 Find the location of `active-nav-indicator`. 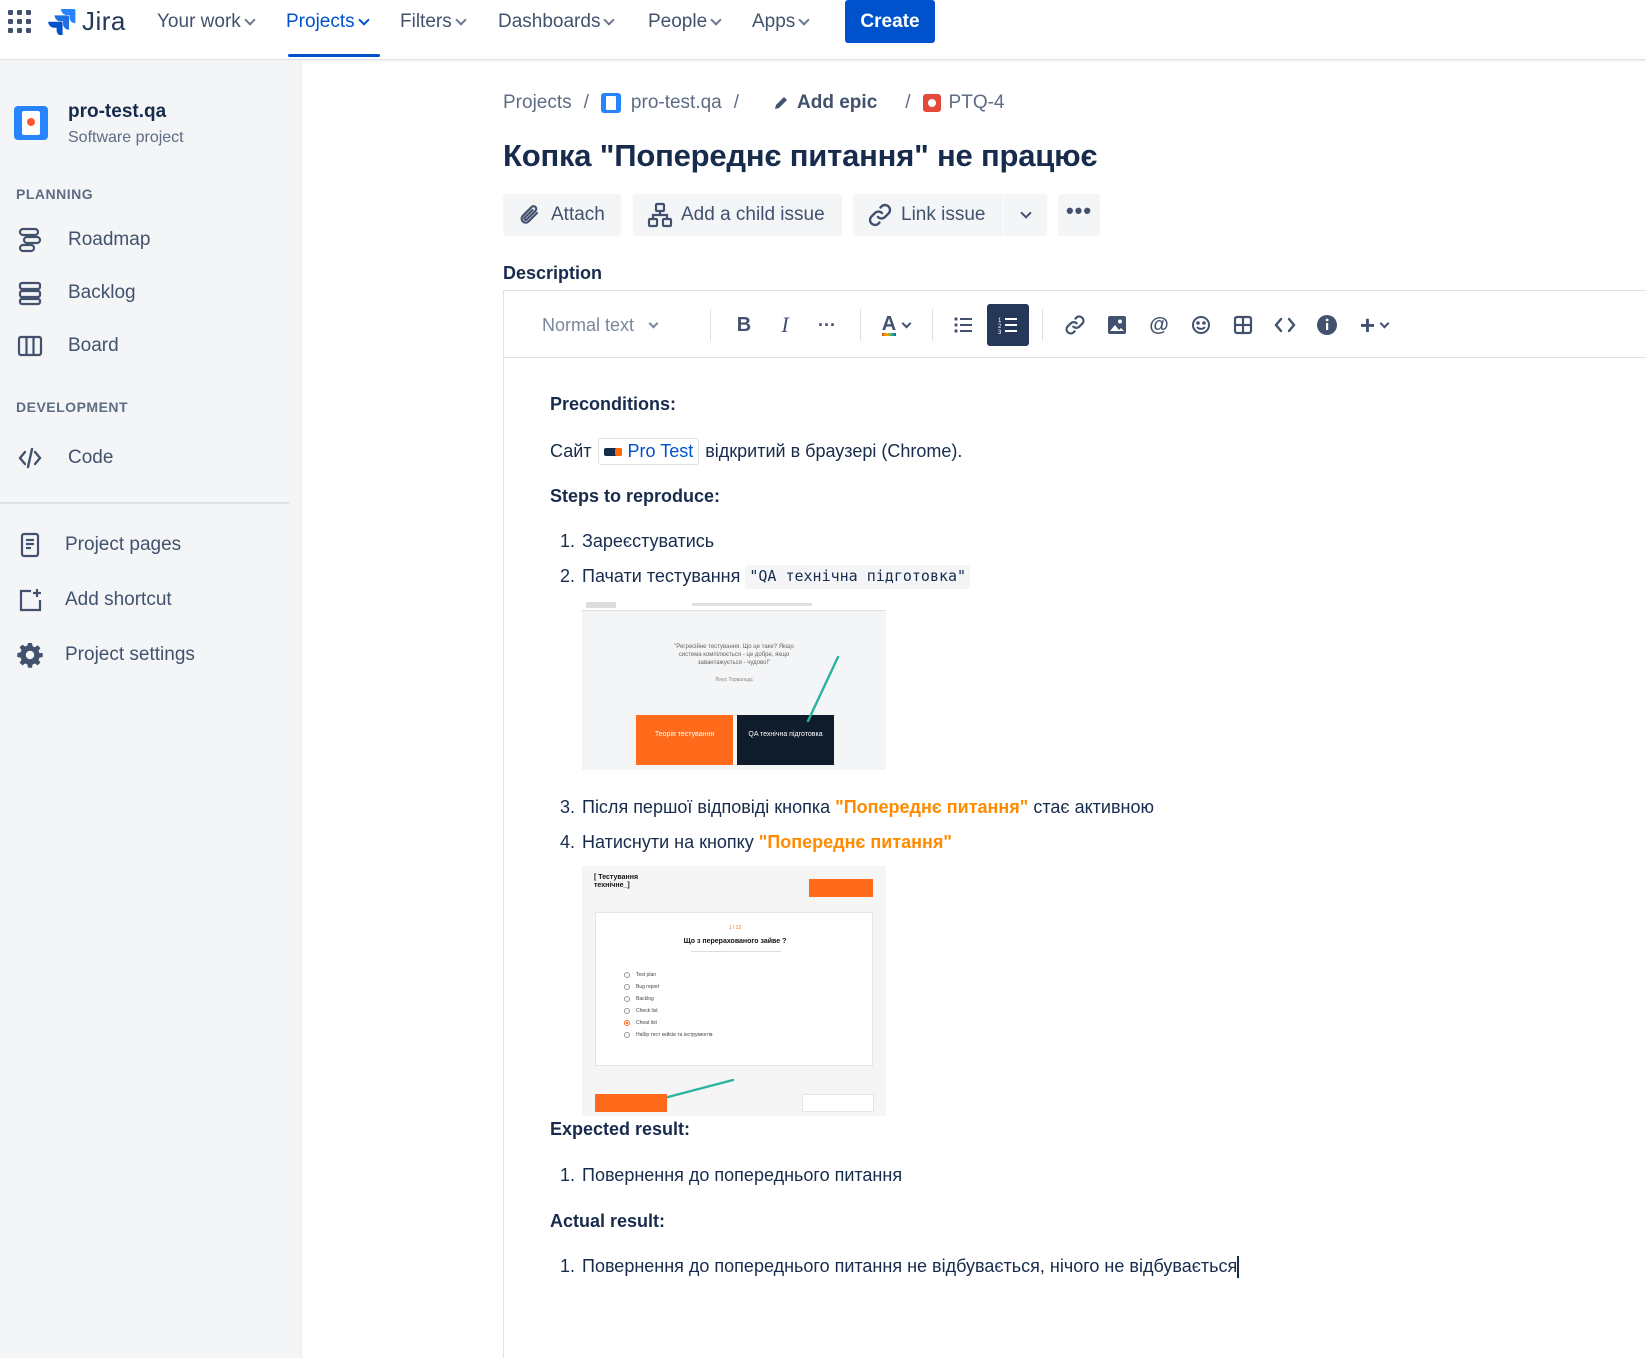

active-nav-indicator is located at coordinates (334, 55).